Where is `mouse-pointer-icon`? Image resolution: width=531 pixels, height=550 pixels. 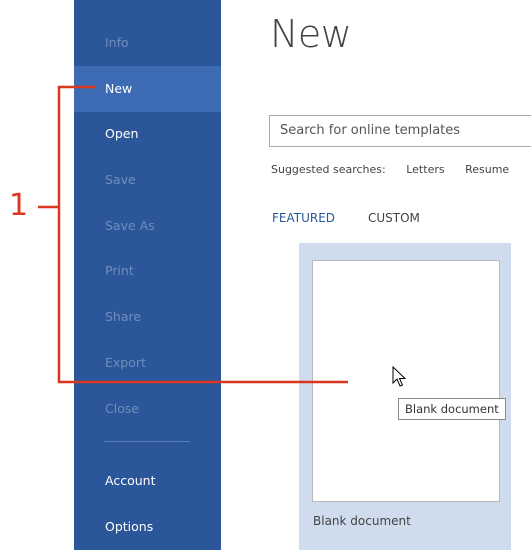
mouse-pointer-icon is located at coordinates (399, 376).